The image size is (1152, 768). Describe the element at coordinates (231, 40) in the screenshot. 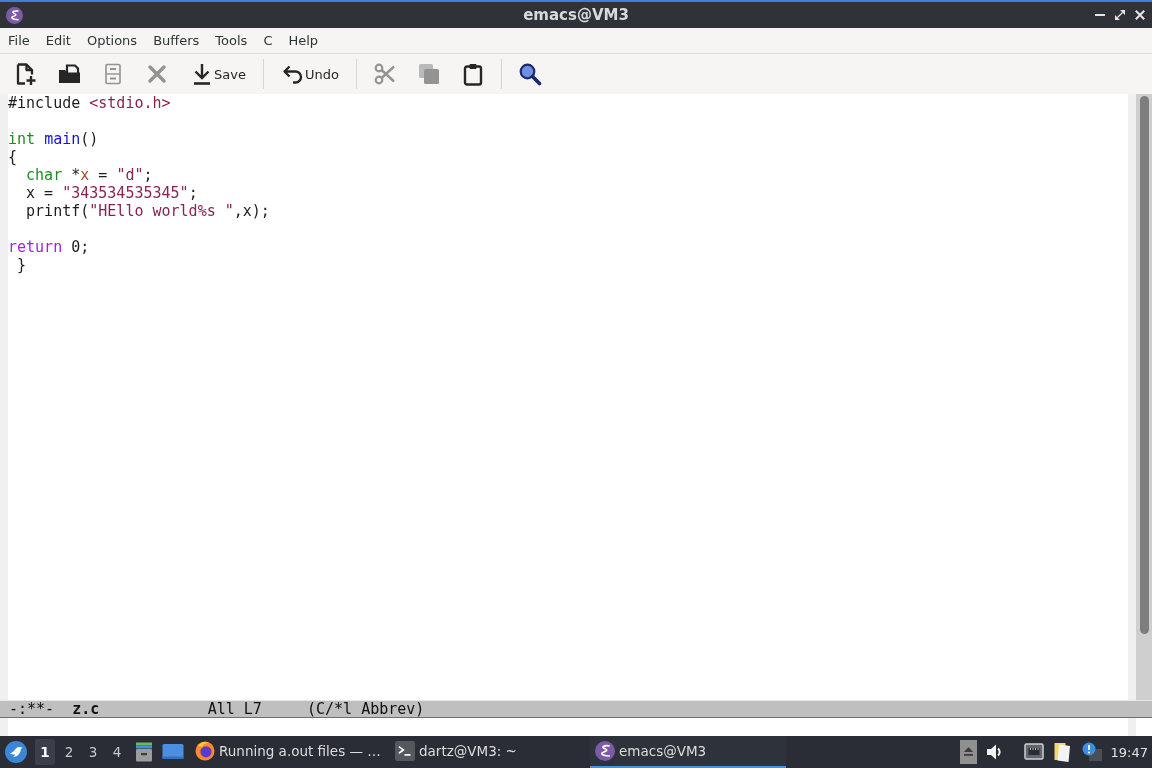

I see `menu-item: Tools` at that location.